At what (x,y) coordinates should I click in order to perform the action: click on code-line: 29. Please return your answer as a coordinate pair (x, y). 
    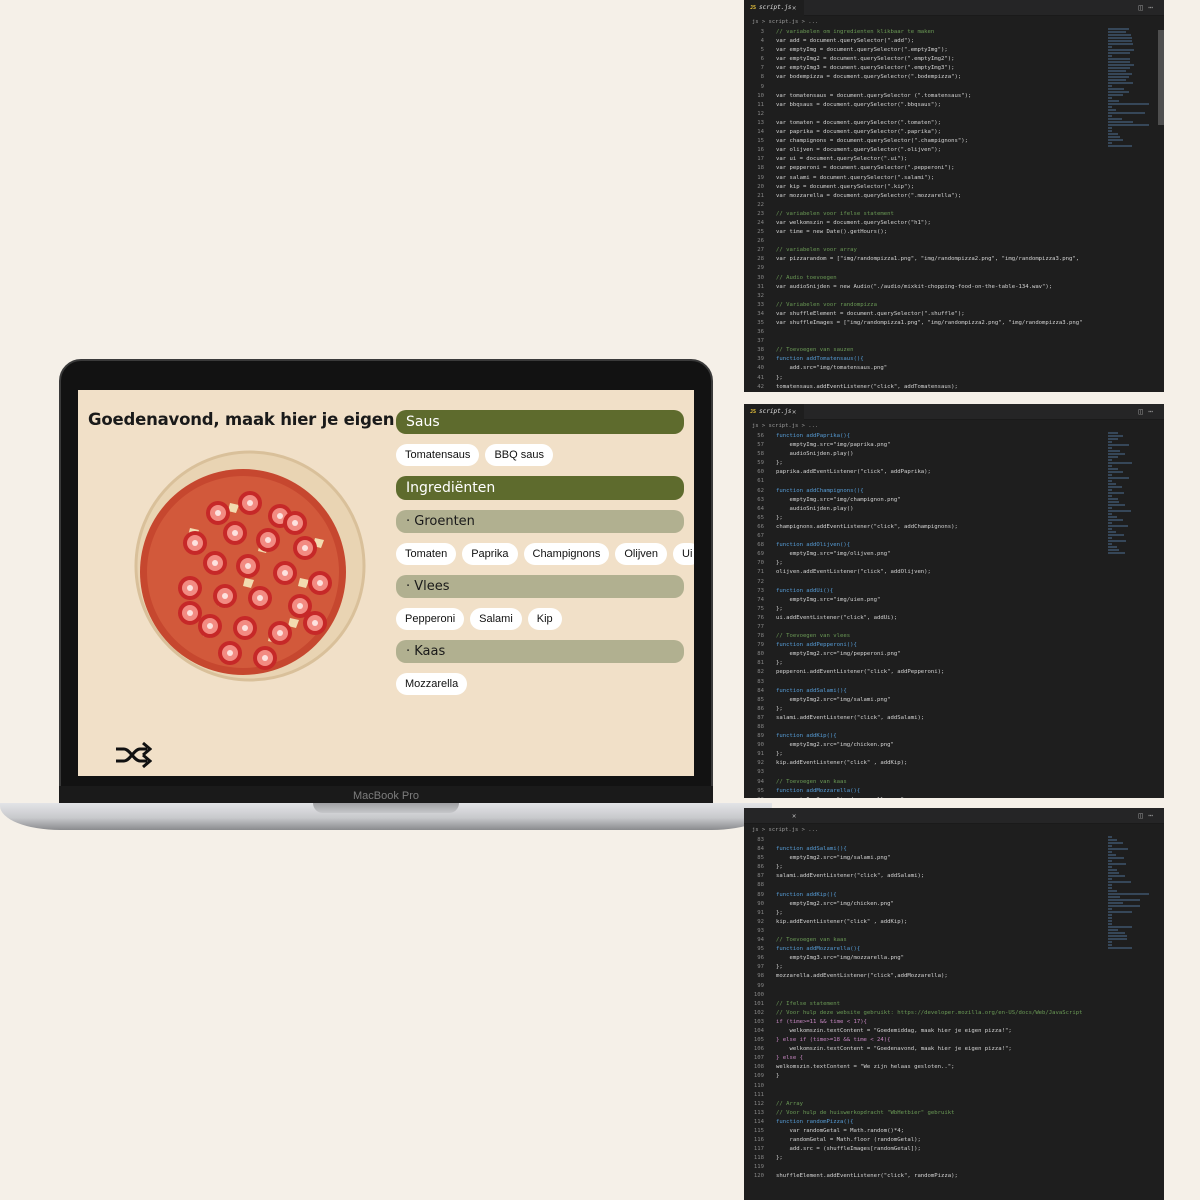
    Looking at the image, I should click on (954, 268).